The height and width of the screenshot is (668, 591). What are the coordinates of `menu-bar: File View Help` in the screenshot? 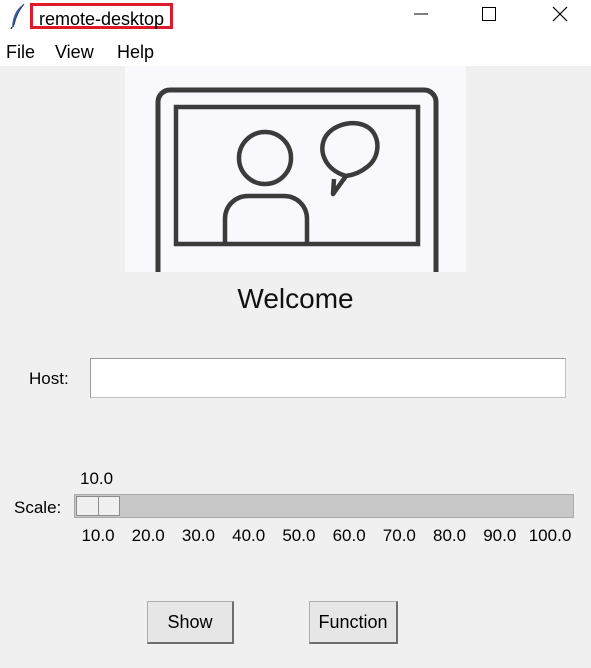 It's located at (295, 50).